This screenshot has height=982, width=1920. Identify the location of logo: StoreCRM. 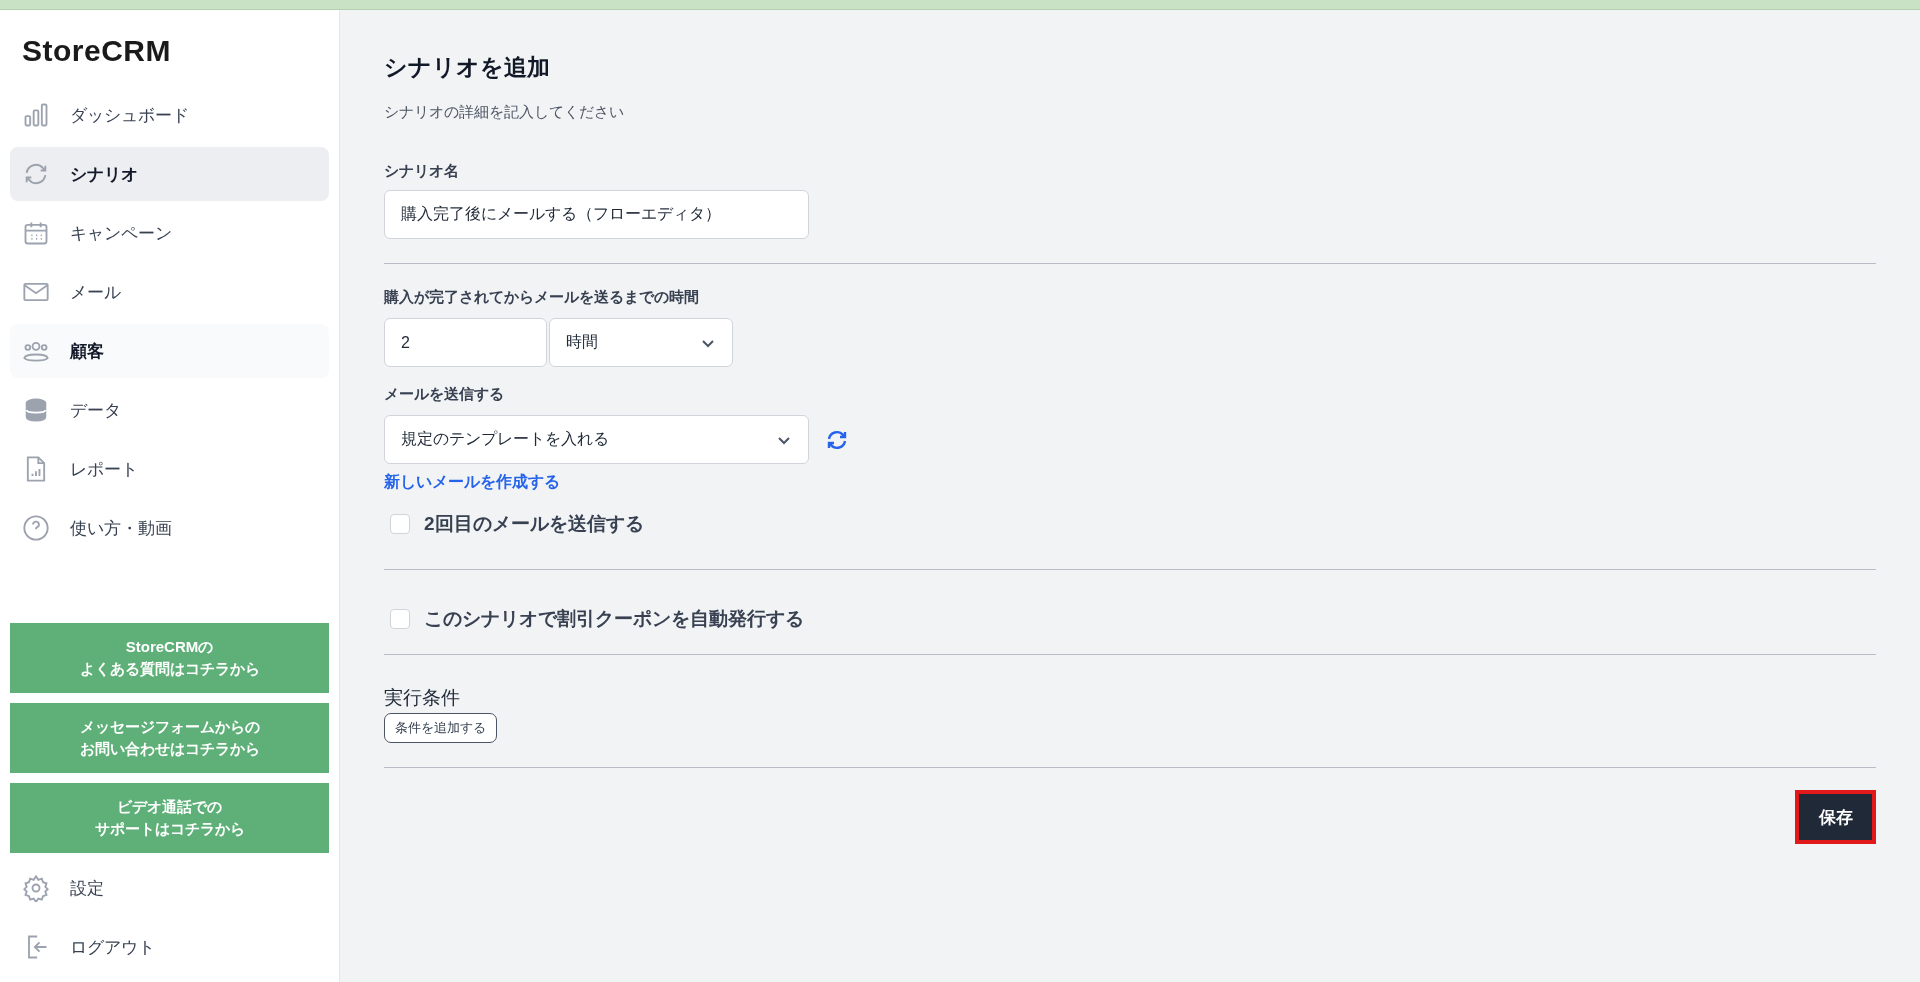
(96, 51).